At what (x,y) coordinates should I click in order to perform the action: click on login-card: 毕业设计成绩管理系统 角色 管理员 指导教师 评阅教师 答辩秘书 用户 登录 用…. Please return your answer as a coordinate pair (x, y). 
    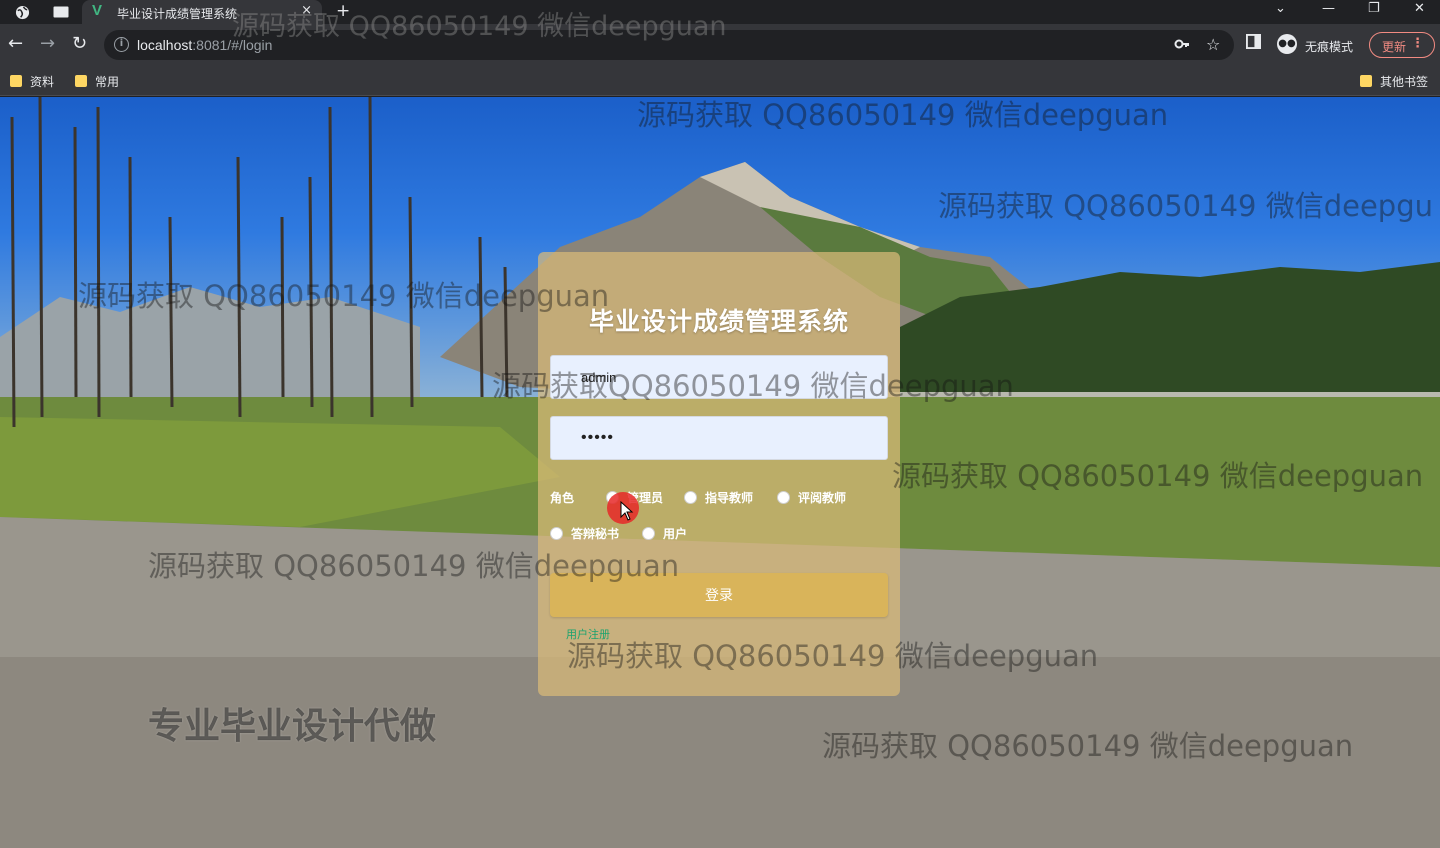
    Looking at the image, I should click on (719, 474).